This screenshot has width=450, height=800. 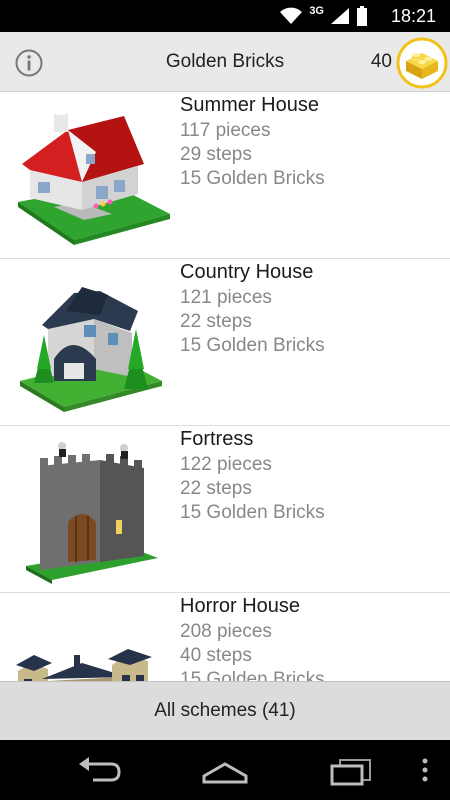 I want to click on back-icon, so click(x=100, y=770).